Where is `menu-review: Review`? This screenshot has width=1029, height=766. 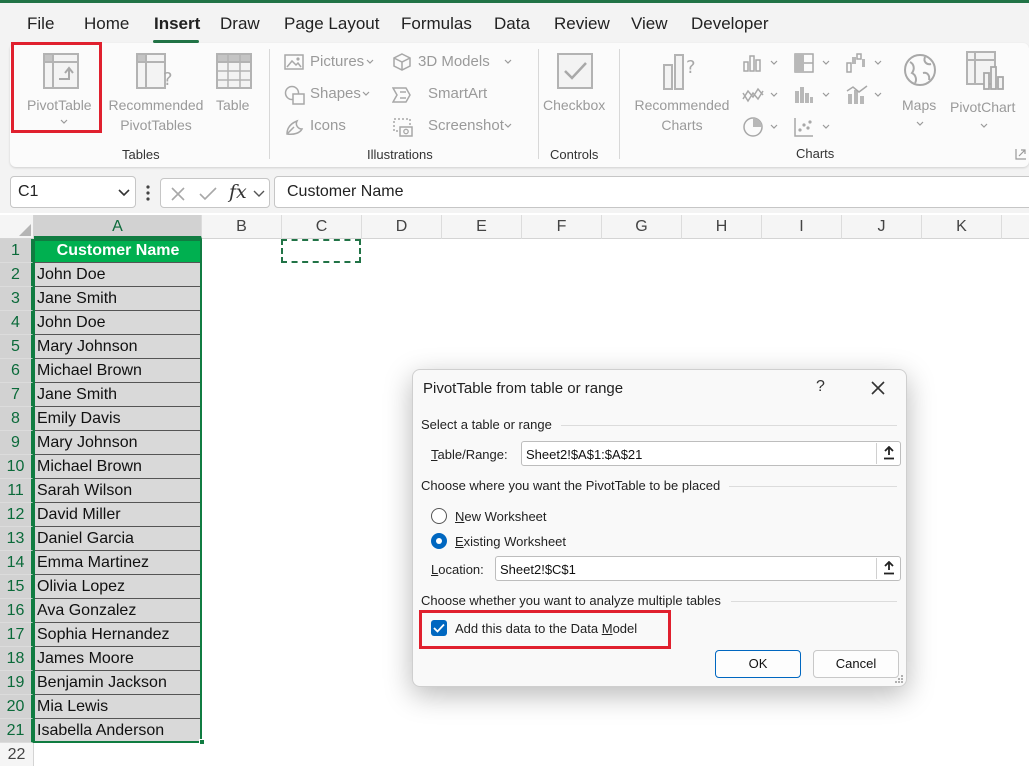
menu-review: Review is located at coordinates (582, 24).